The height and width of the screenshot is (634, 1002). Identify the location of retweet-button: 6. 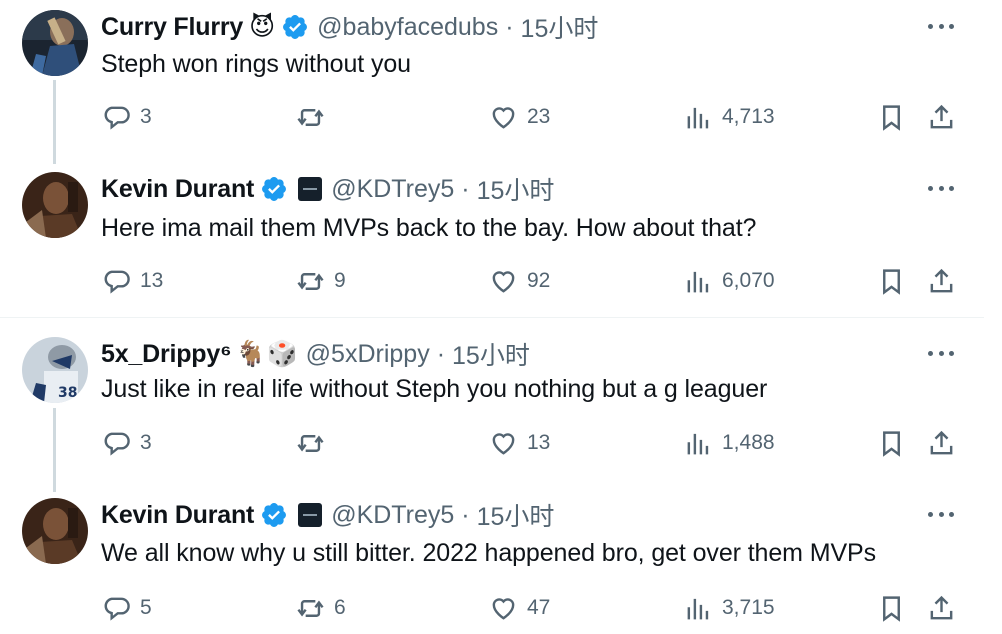
(321, 608).